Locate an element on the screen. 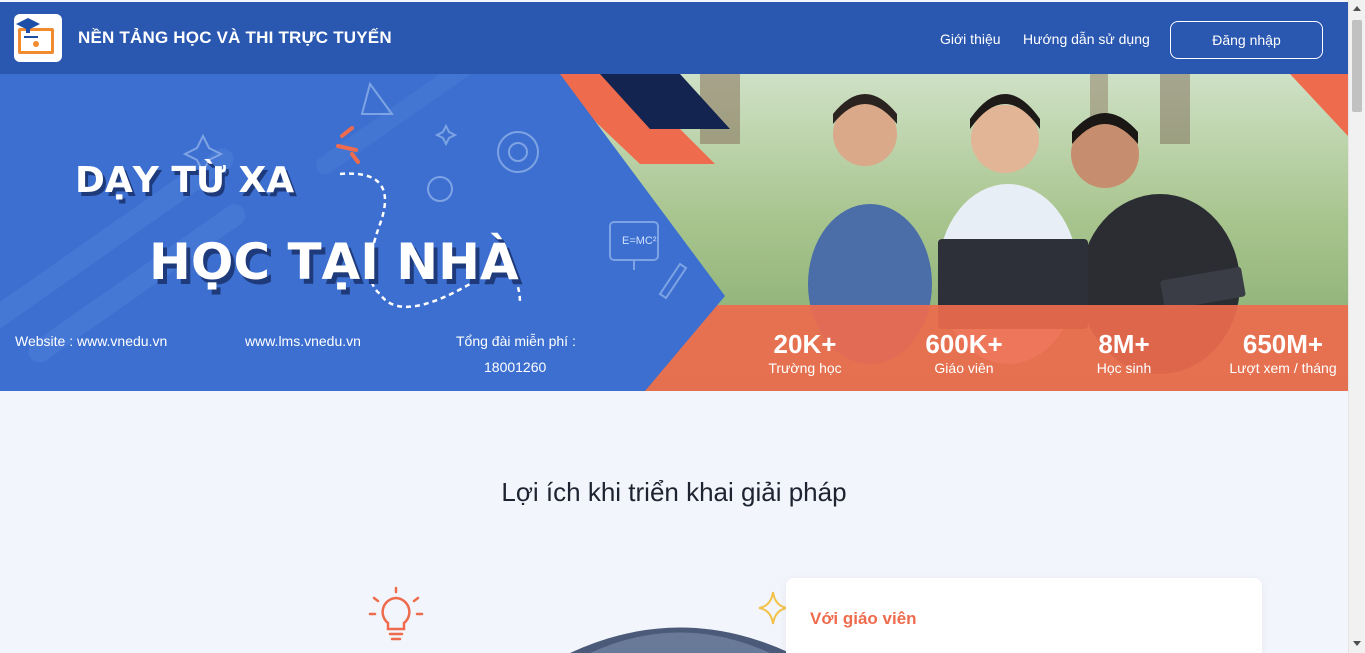 The image size is (1365, 653). teacher-card-title: Với giáo viên is located at coordinates (863, 618).